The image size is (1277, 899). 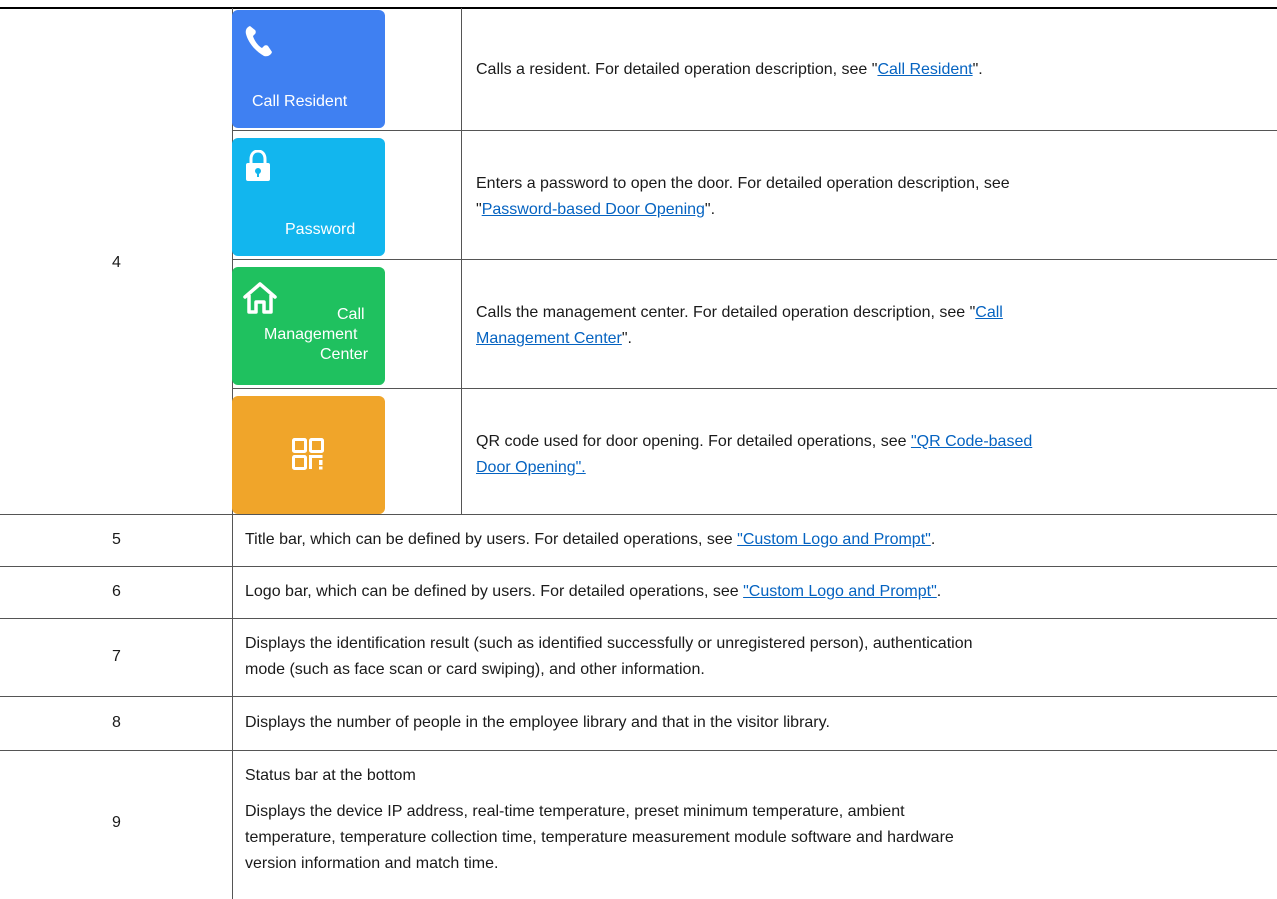 What do you see at coordinates (116, 722) in the screenshot?
I see `row-number-8: 8` at bounding box center [116, 722].